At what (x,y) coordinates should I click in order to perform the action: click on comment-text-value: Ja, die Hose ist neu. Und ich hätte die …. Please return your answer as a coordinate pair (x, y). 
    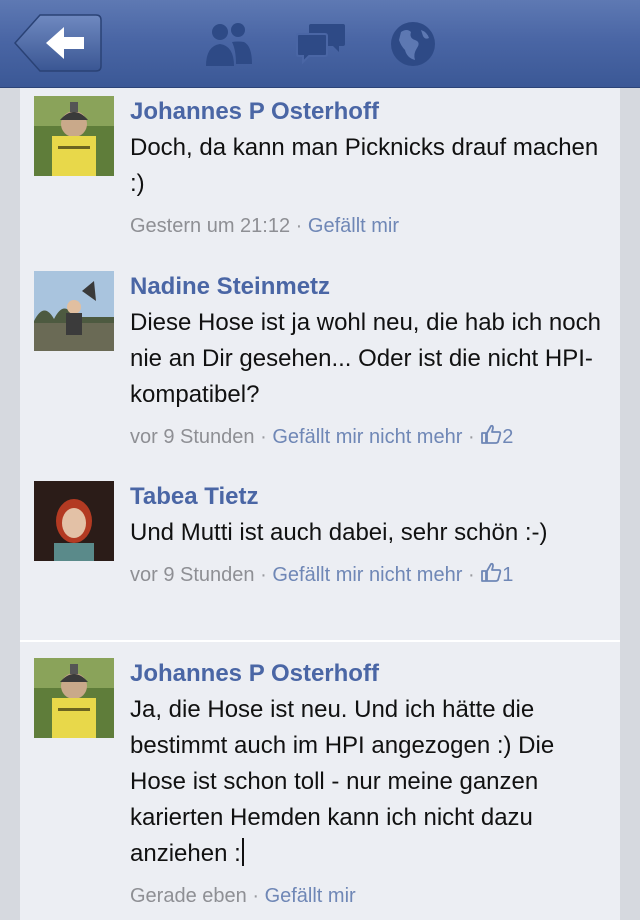
    Looking at the image, I should click on (342, 781).